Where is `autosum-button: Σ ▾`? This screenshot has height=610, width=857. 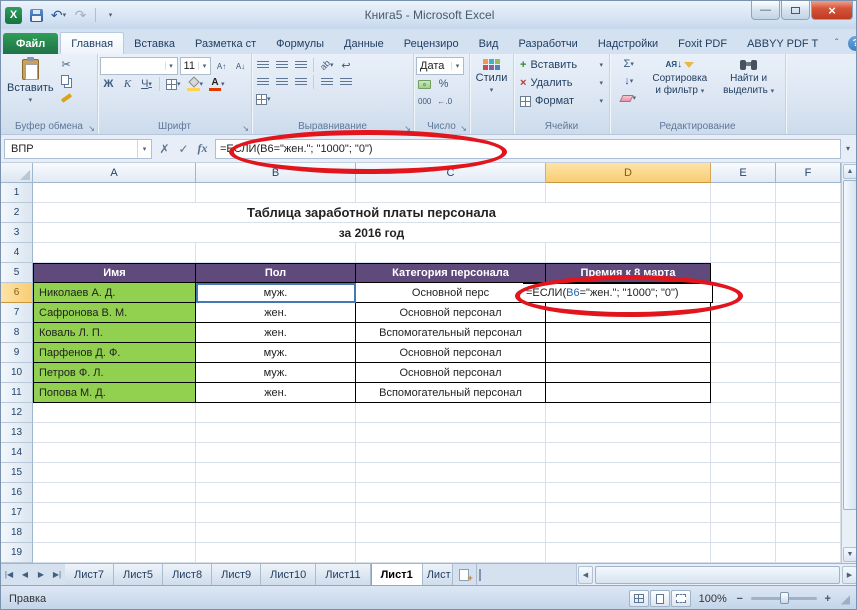
autosum-button: Σ ▾ is located at coordinates (628, 64).